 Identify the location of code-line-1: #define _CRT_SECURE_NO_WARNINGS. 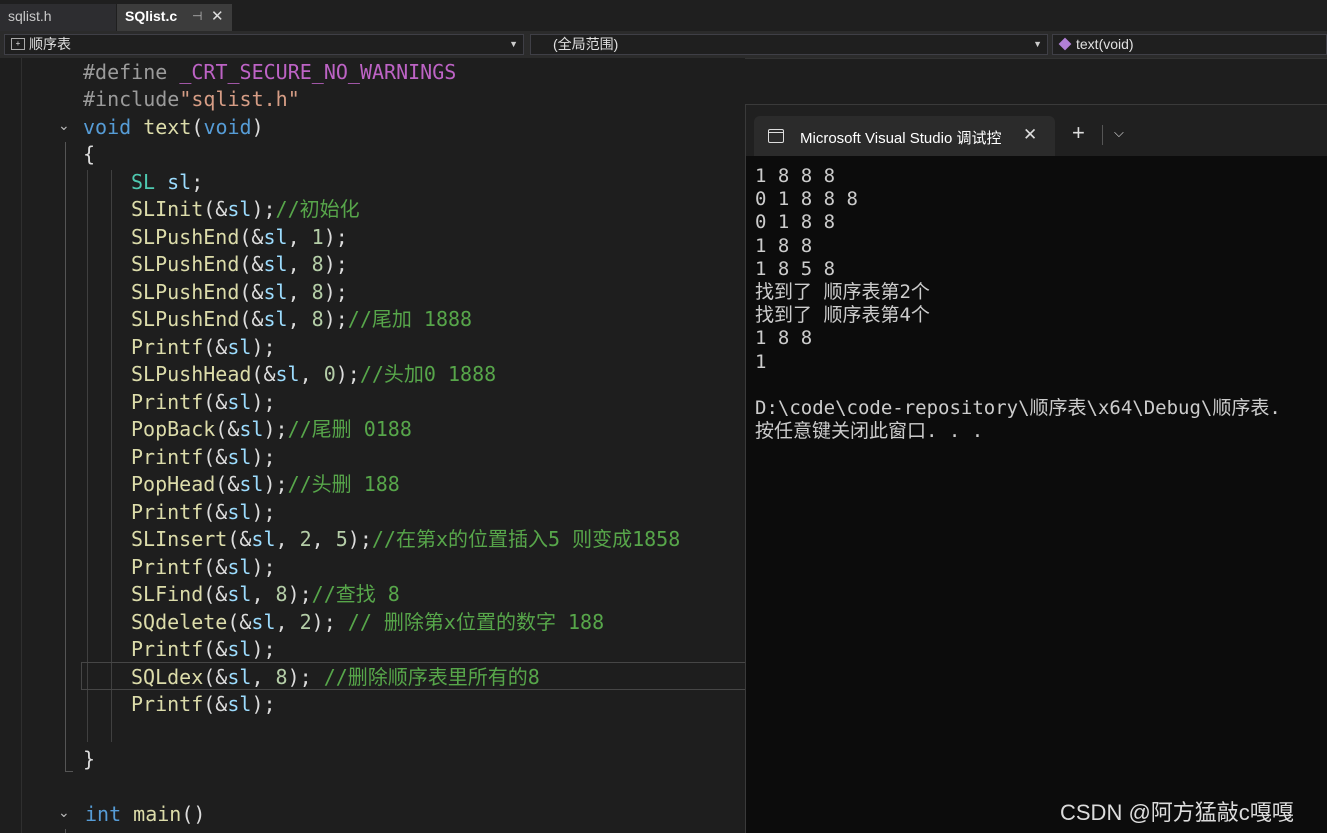
(270, 72).